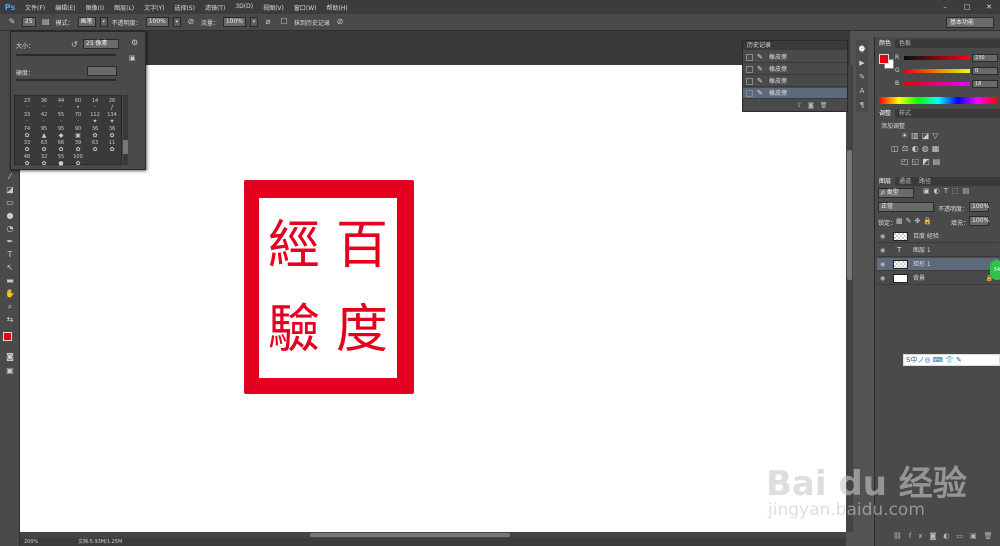 Image resolution: width=1000 pixels, height=546 pixels. Describe the element at coordinates (905, 43) in the screenshot. I see `tab-swatches: 色板` at that location.